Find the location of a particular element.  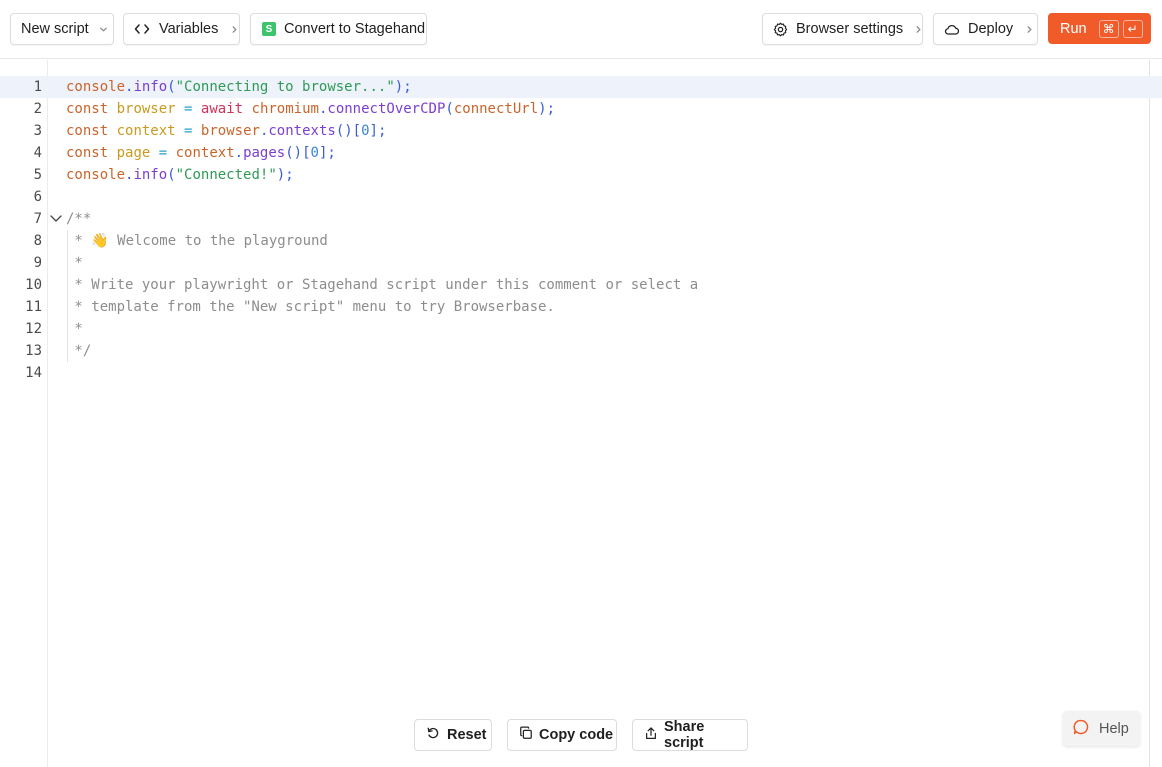

code-line: 3 const context = browser.contexts()[0]; is located at coordinates (581, 131).